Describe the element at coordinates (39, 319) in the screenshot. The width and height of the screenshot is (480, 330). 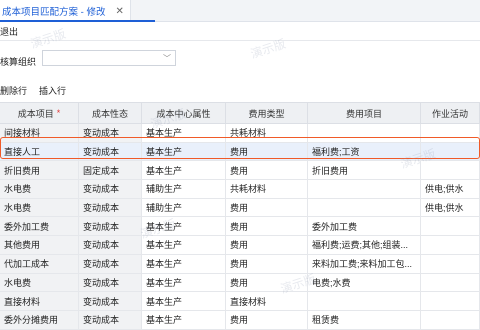
I see `cell-cost-item: 委外分摊费用` at that location.